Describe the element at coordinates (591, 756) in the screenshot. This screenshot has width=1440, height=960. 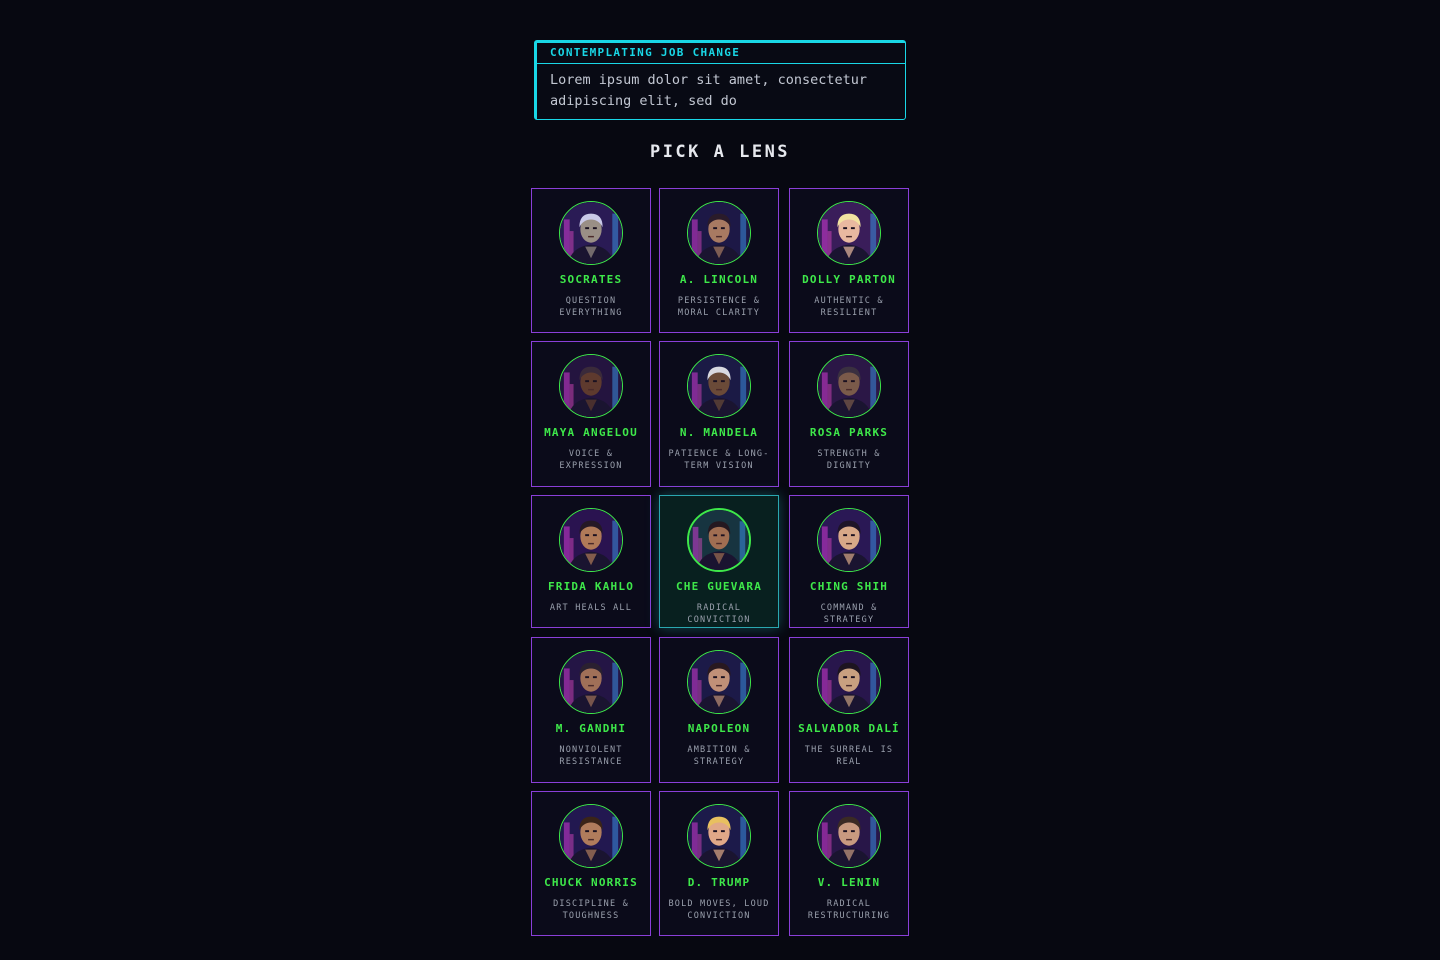
I see `lens-tagline: NONVIOLENT RESISTANCE` at that location.